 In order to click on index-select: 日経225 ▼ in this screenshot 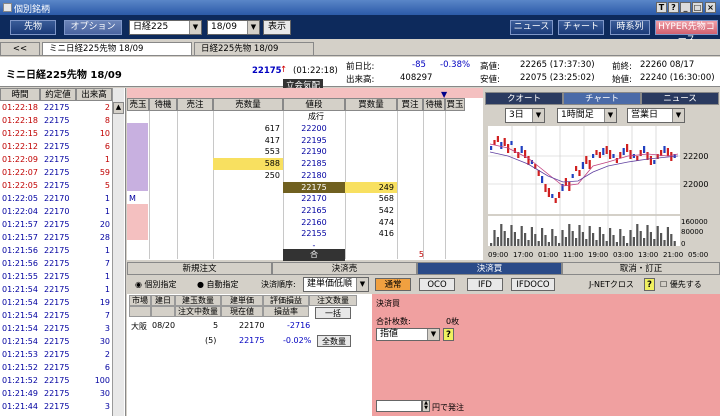, I will do `click(165, 27)`.